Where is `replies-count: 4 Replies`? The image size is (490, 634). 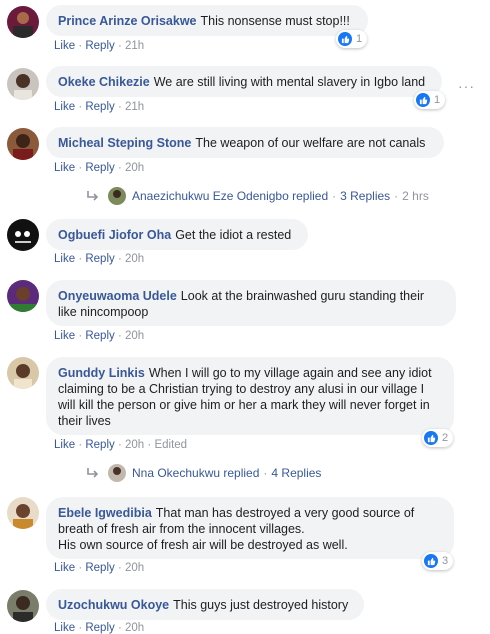
replies-count: 4 Replies is located at coordinates (296, 473).